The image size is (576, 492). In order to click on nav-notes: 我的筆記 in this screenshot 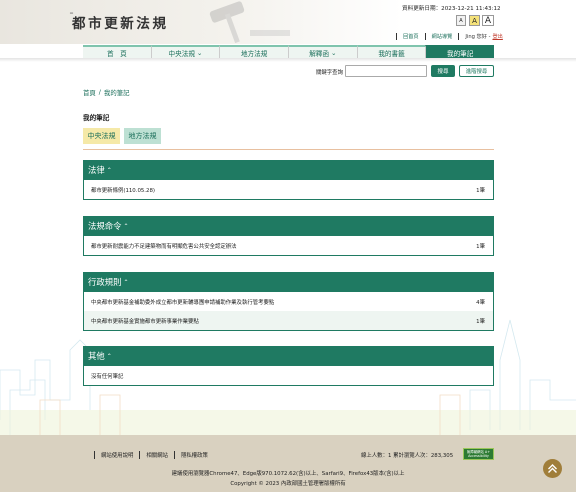, I will do `click(460, 51)`.